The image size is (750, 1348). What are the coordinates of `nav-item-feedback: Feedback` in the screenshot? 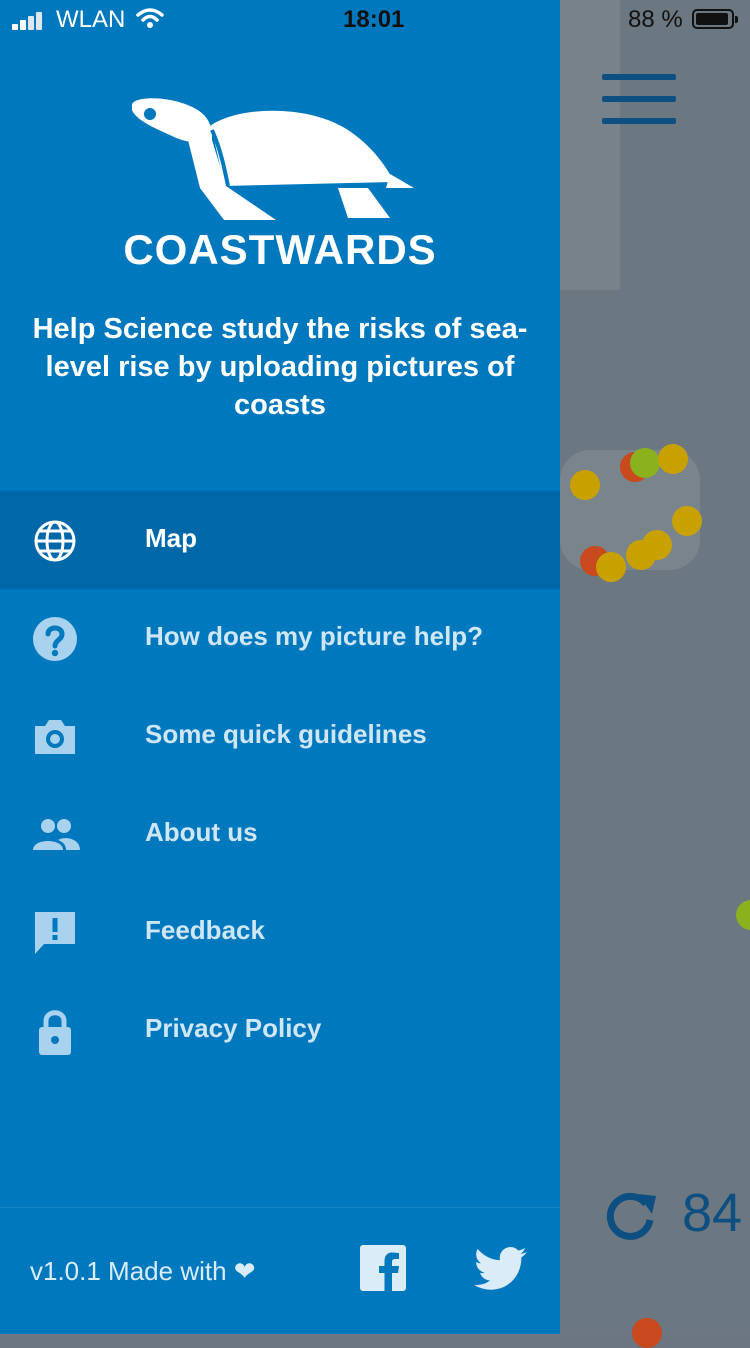 It's located at (280, 932).